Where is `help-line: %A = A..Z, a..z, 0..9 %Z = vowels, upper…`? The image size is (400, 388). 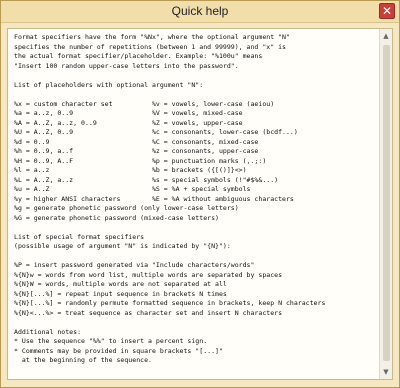
help-line: %A = A..Z, a..z, 0..9 %Z = vowels, upper… is located at coordinates (128, 122).